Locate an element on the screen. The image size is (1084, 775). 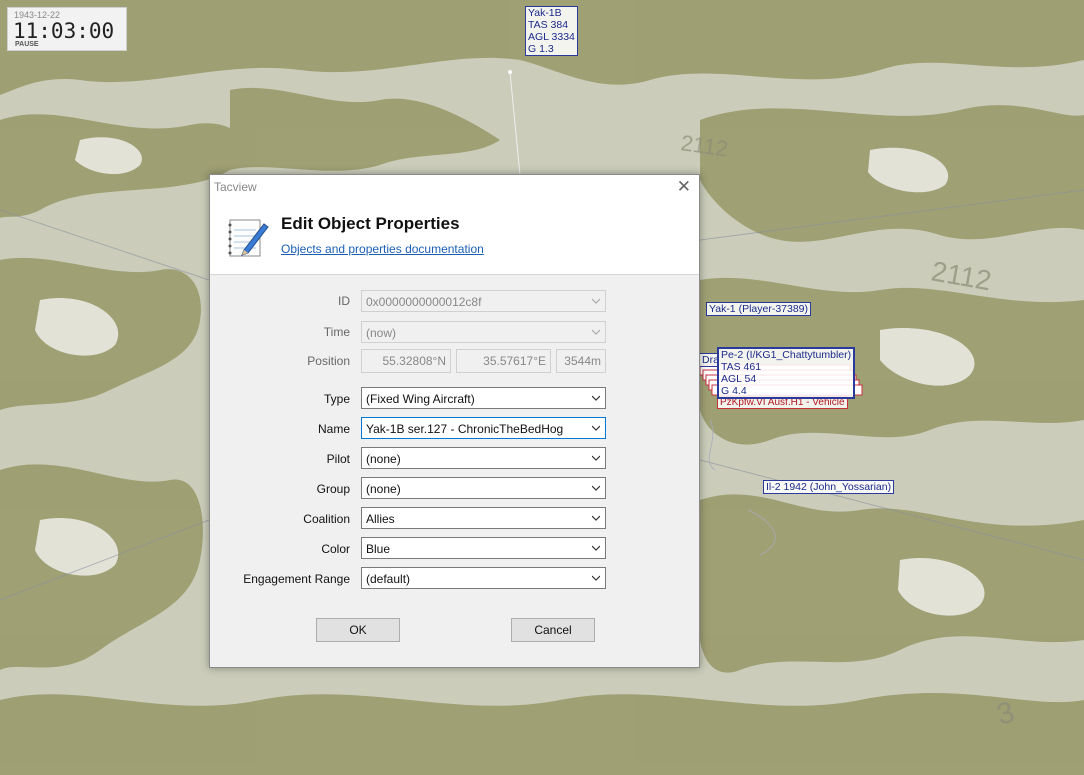
map-label-yak1-player: Yak-1 (Player-37389) is located at coordinates (759, 309).